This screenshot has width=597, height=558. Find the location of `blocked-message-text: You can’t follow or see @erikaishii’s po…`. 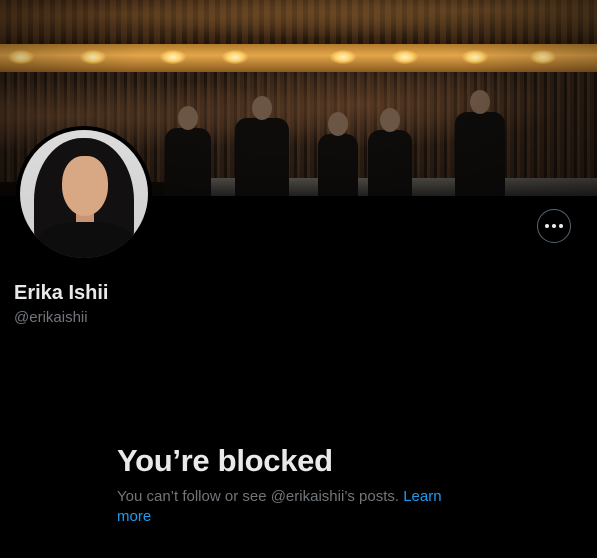

blocked-message-text: You can’t follow or see @erikaishii’s po… is located at coordinates (258, 496).